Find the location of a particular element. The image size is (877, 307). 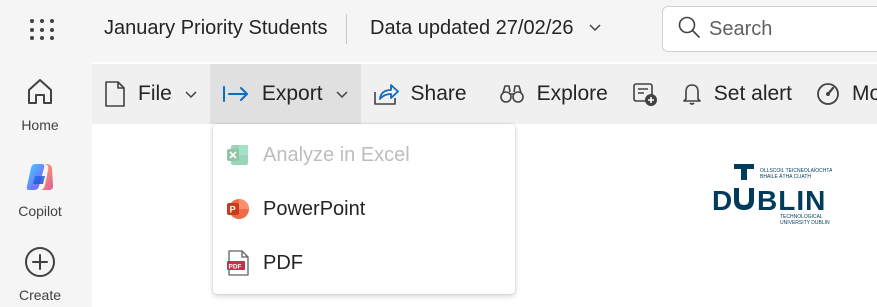

nav-item-home: Home is located at coordinates (40, 104).